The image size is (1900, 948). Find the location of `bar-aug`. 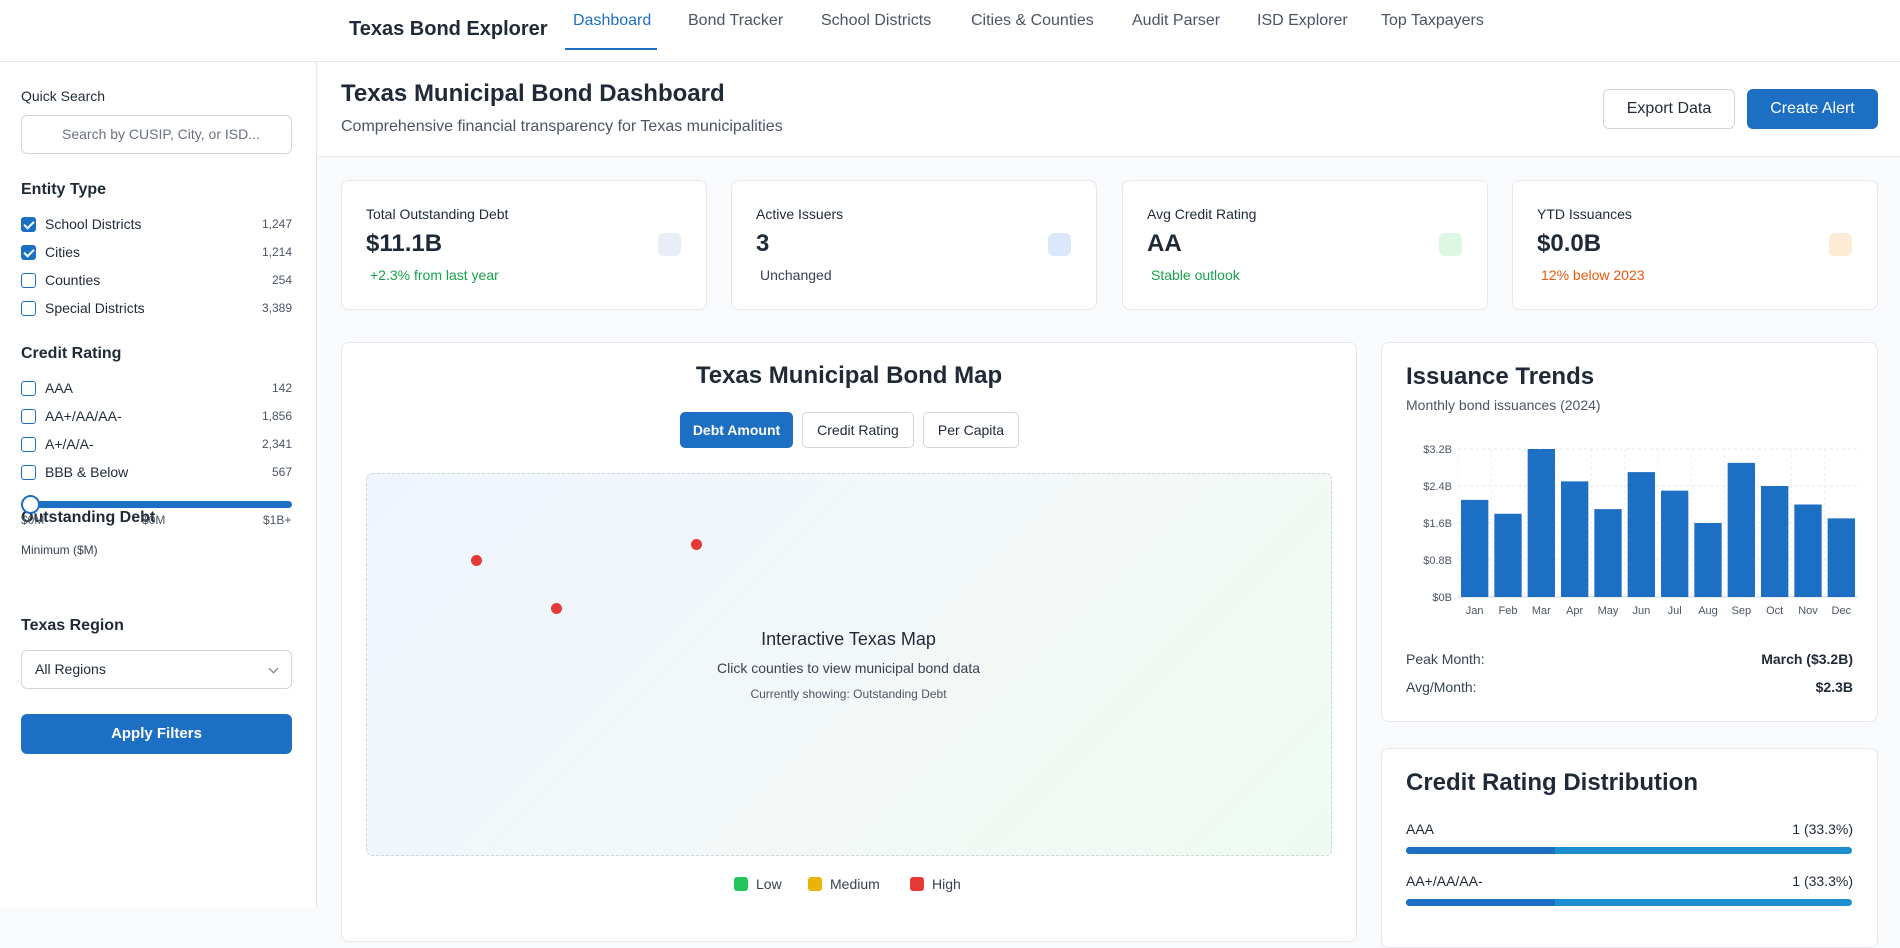

bar-aug is located at coordinates (1708, 560).